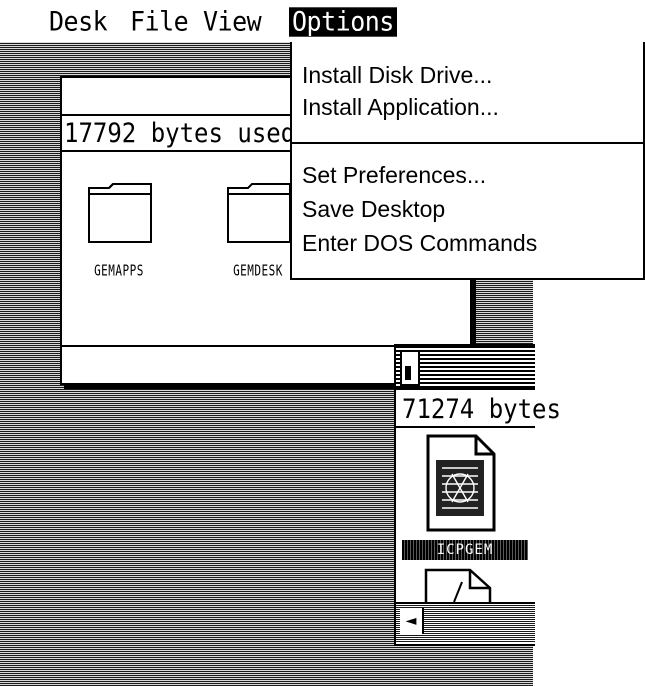 The width and height of the screenshot is (645, 686). Describe the element at coordinates (343, 22) in the screenshot. I see `menu-options: Options` at that location.